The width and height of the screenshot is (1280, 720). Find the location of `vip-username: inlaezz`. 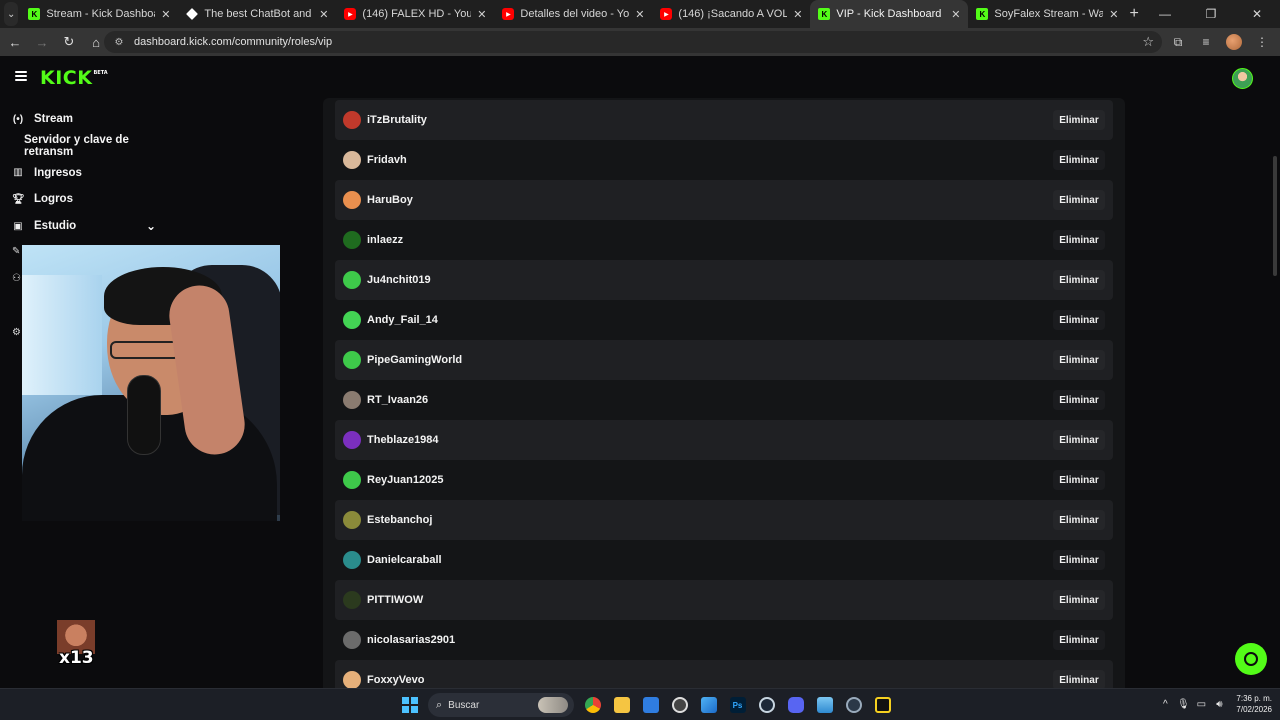

vip-username: inlaezz is located at coordinates (385, 240).